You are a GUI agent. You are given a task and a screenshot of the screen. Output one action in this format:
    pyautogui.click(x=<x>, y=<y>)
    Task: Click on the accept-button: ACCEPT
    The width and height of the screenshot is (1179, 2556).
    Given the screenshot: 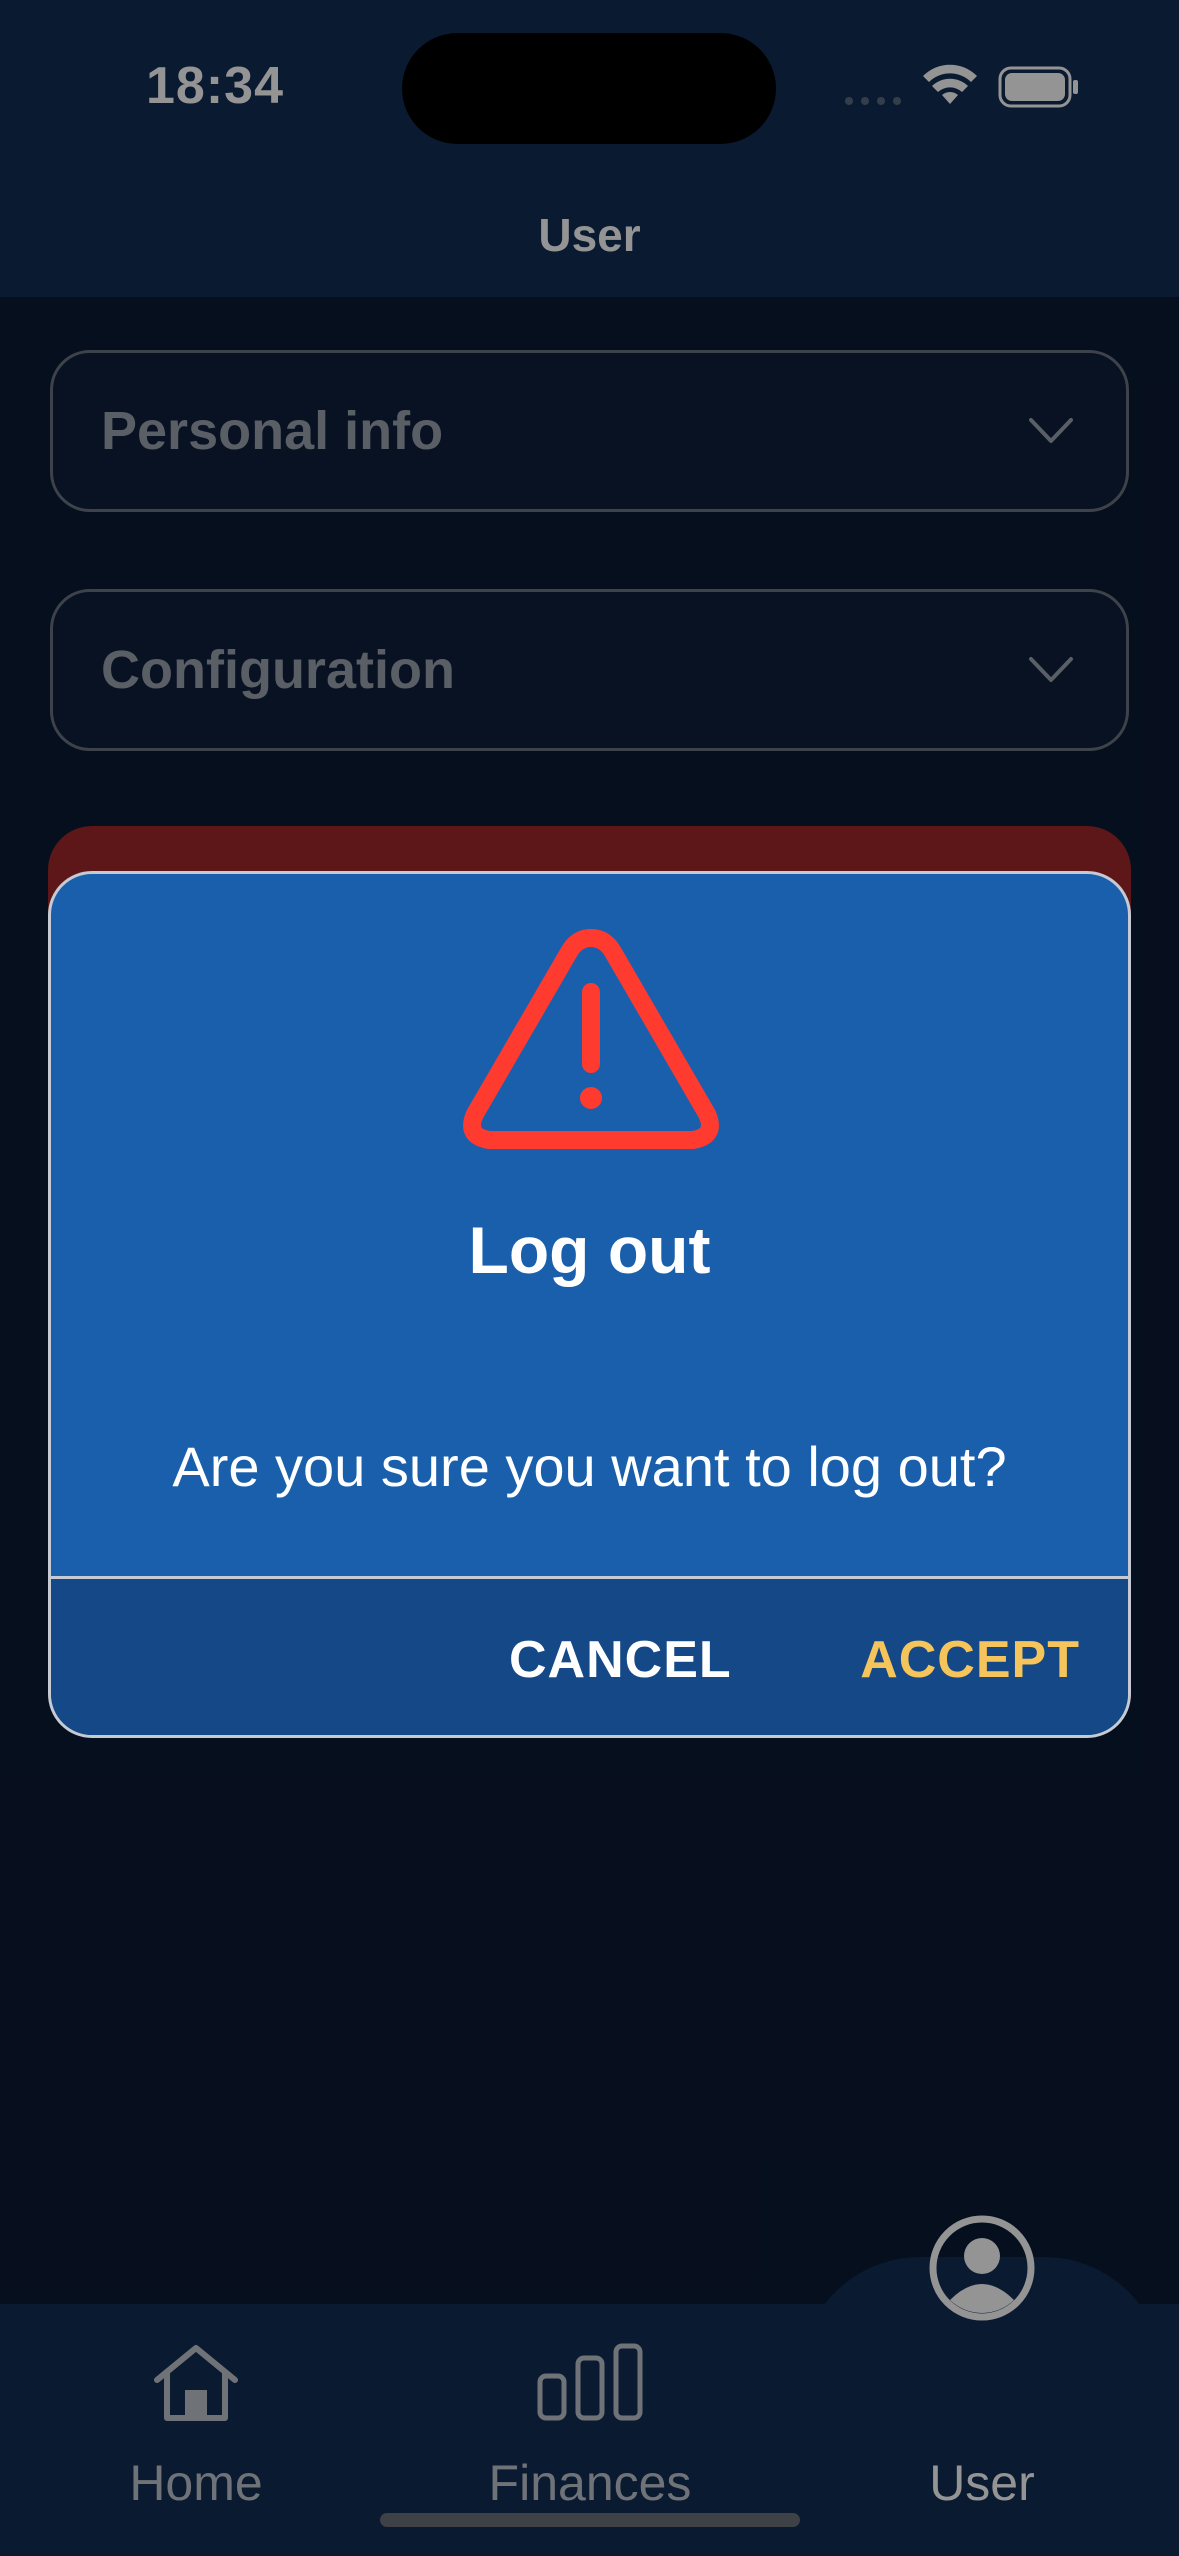 What is the action you would take?
    pyautogui.click(x=970, y=1660)
    